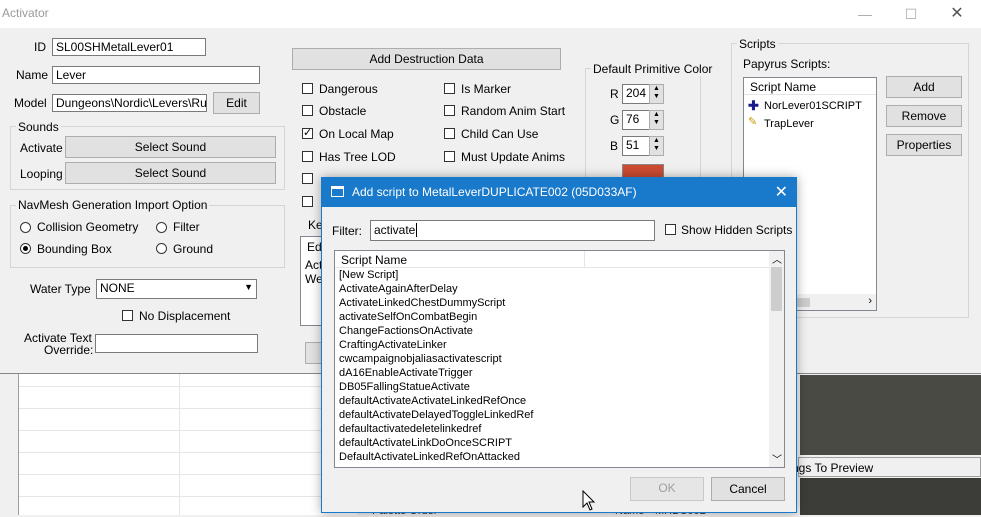 The height and width of the screenshot is (517, 981). Describe the element at coordinates (789, 124) in the screenshot. I see `script-item: TrapLever` at that location.